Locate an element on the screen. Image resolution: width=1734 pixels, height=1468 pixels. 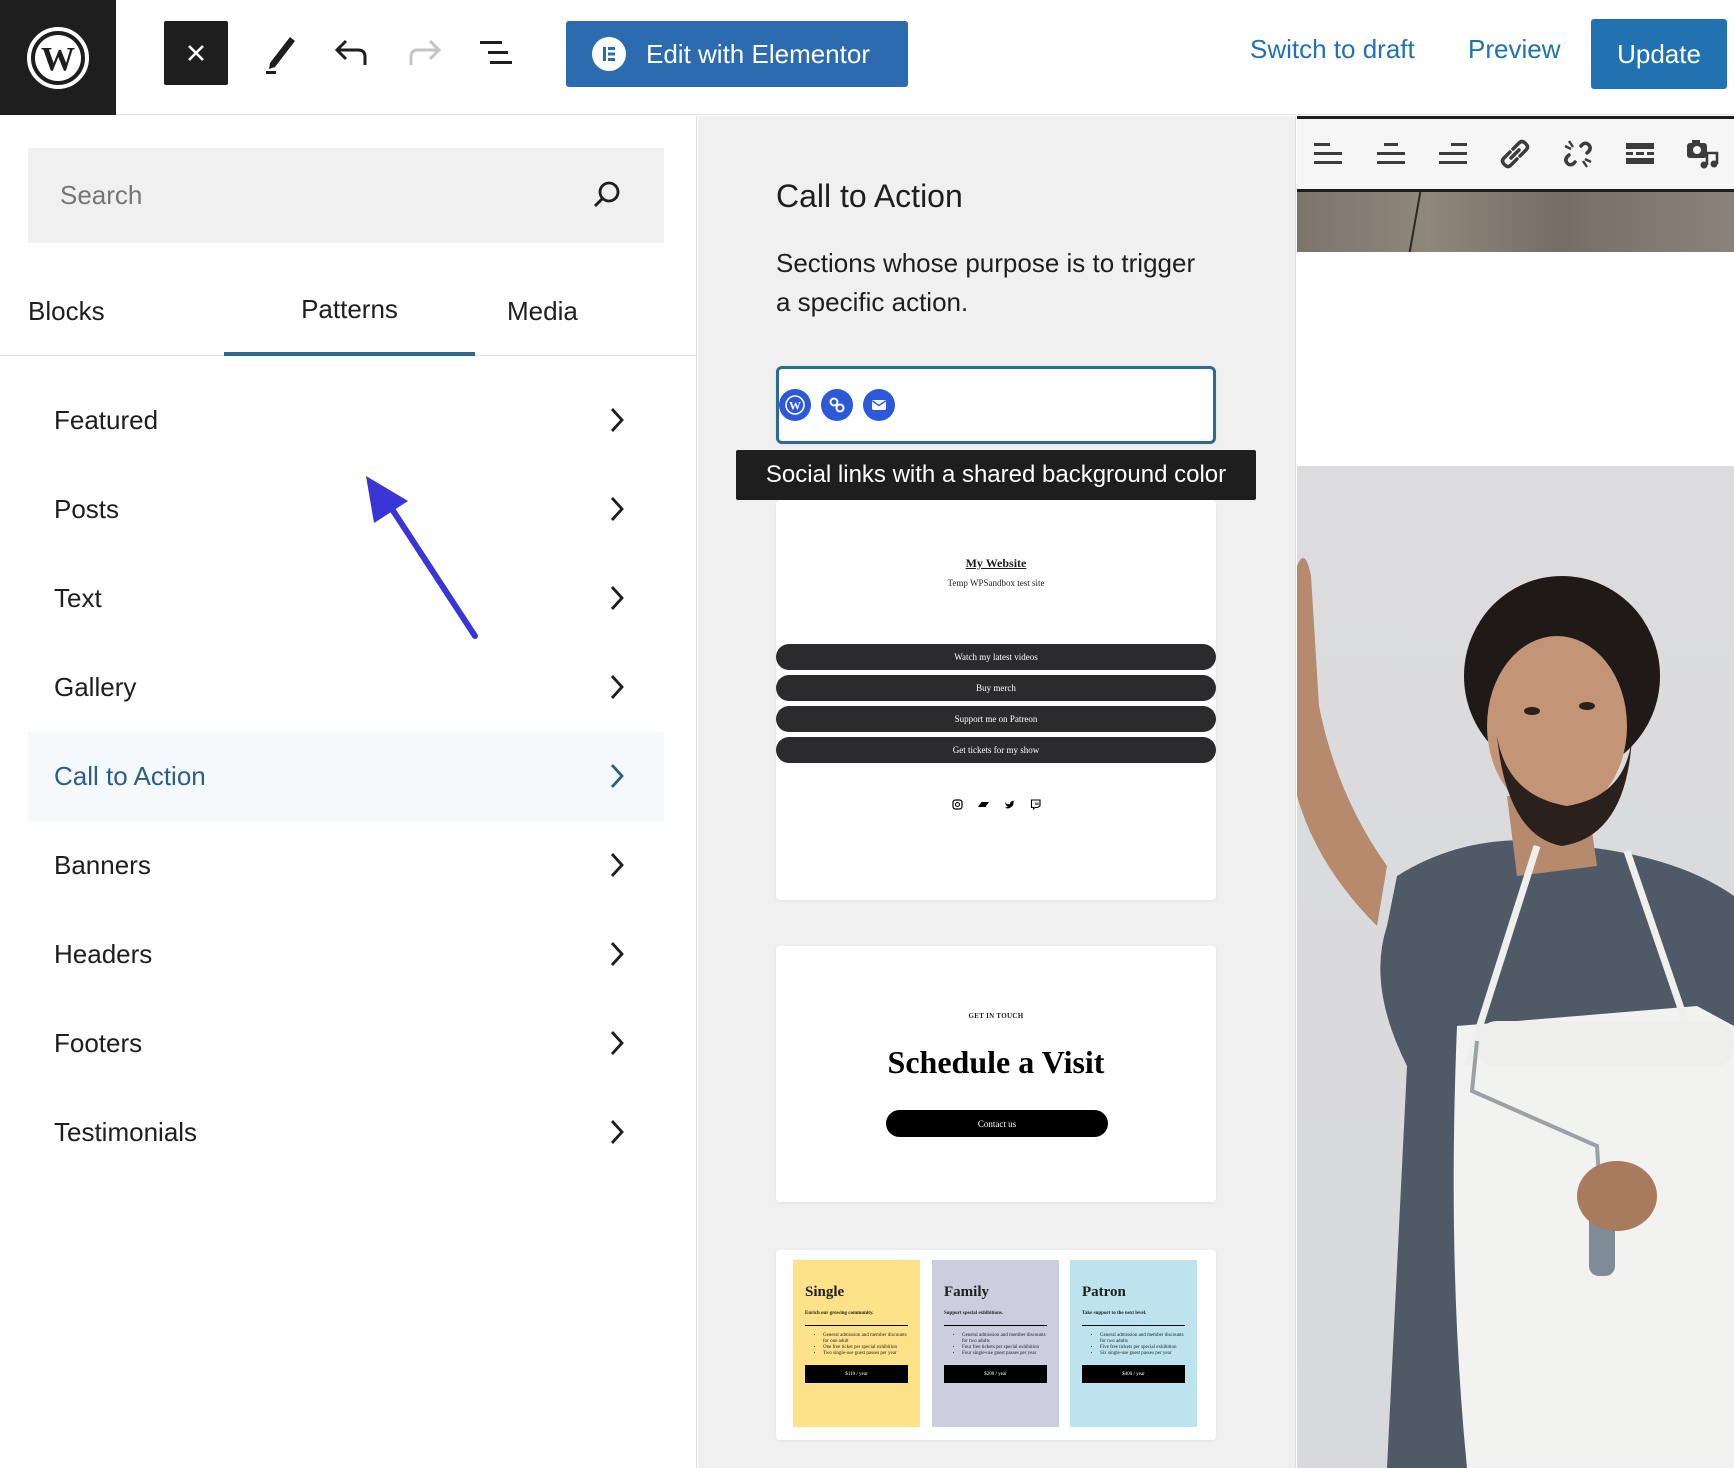
link-button is located at coordinates (1515, 154).